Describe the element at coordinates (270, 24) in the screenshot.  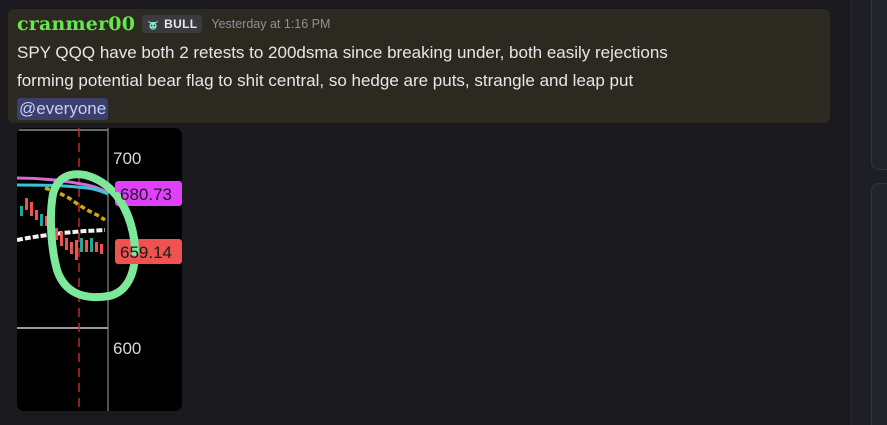
I see `timestamp: Yesterday at 1:16 PM` at that location.